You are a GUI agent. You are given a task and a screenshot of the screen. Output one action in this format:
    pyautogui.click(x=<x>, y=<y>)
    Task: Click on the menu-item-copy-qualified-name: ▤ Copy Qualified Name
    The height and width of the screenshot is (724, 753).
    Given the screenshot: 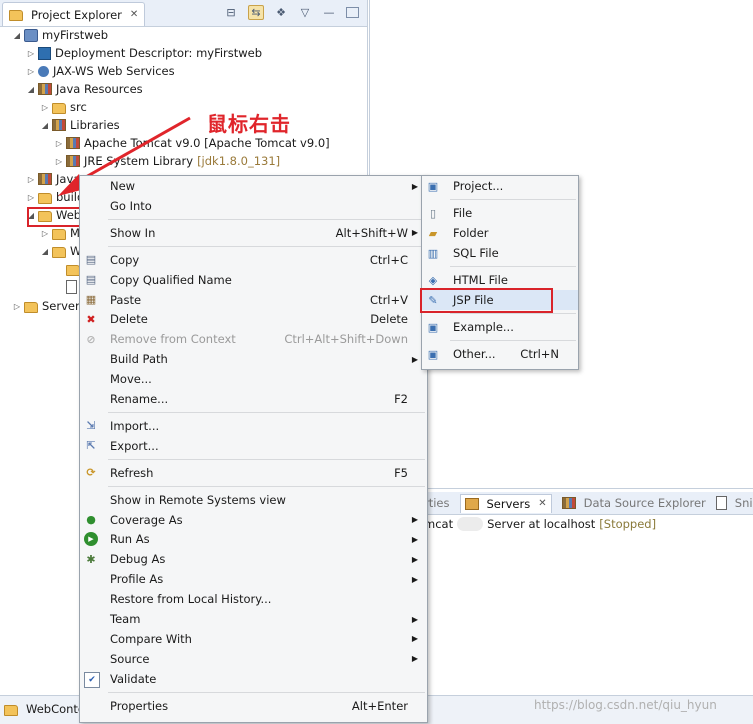 What is the action you would take?
    pyautogui.click(x=253, y=280)
    